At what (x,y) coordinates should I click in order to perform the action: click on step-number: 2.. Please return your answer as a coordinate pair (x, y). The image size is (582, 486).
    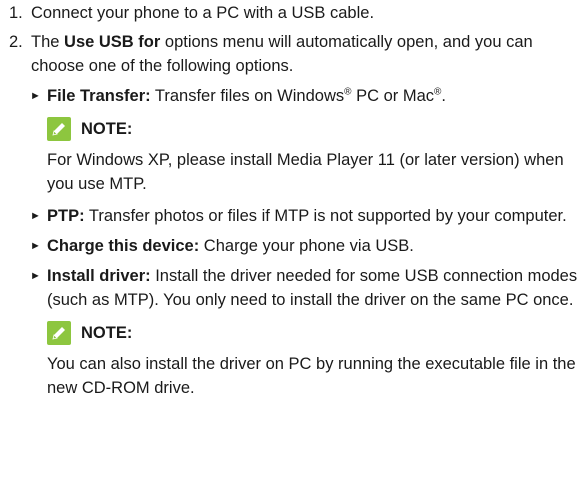
    Looking at the image, I should click on (16, 42).